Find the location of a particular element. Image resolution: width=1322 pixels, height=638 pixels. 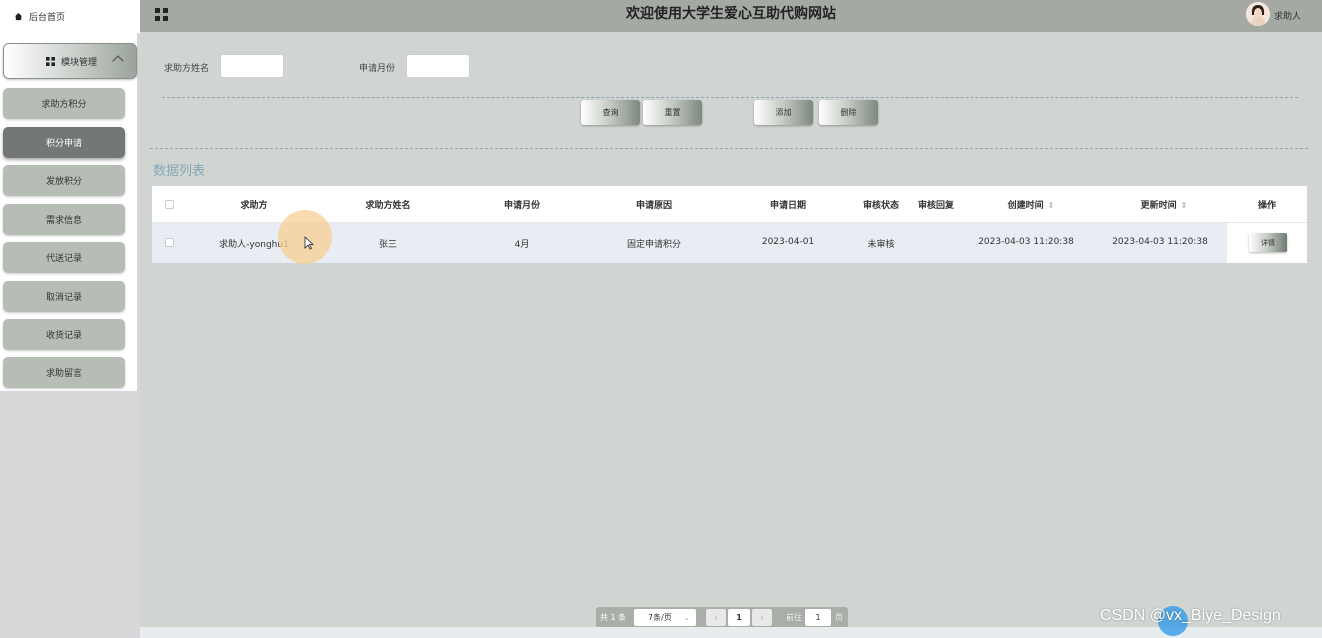

sidebar-item-demand-info: 需求信息 is located at coordinates (64, 219).